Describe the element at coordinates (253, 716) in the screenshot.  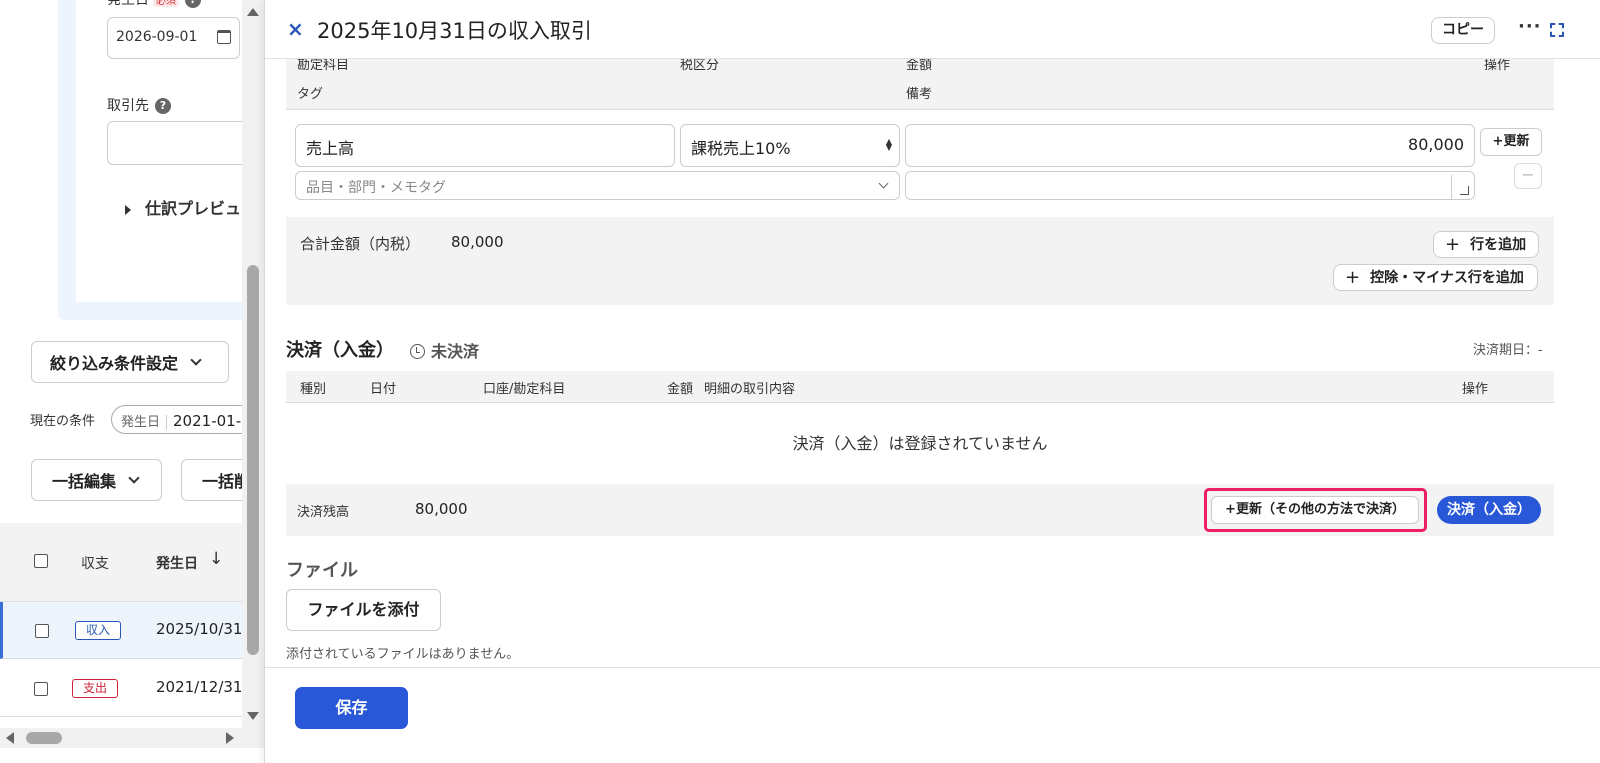
I see `scroll-down-arrow-icon` at that location.